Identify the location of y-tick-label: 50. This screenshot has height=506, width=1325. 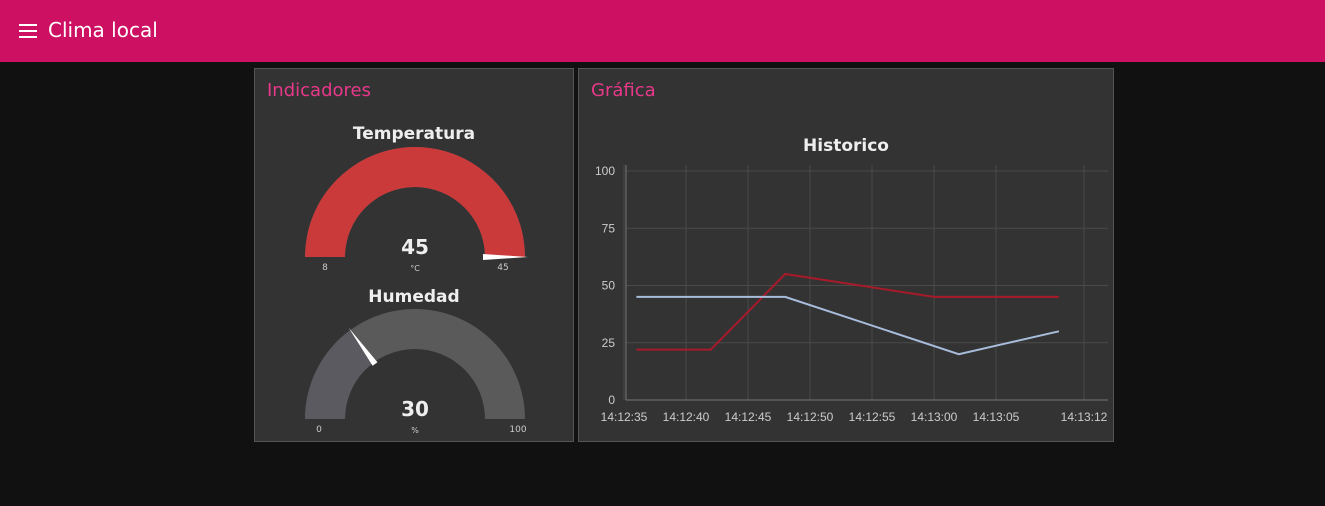
(609, 286).